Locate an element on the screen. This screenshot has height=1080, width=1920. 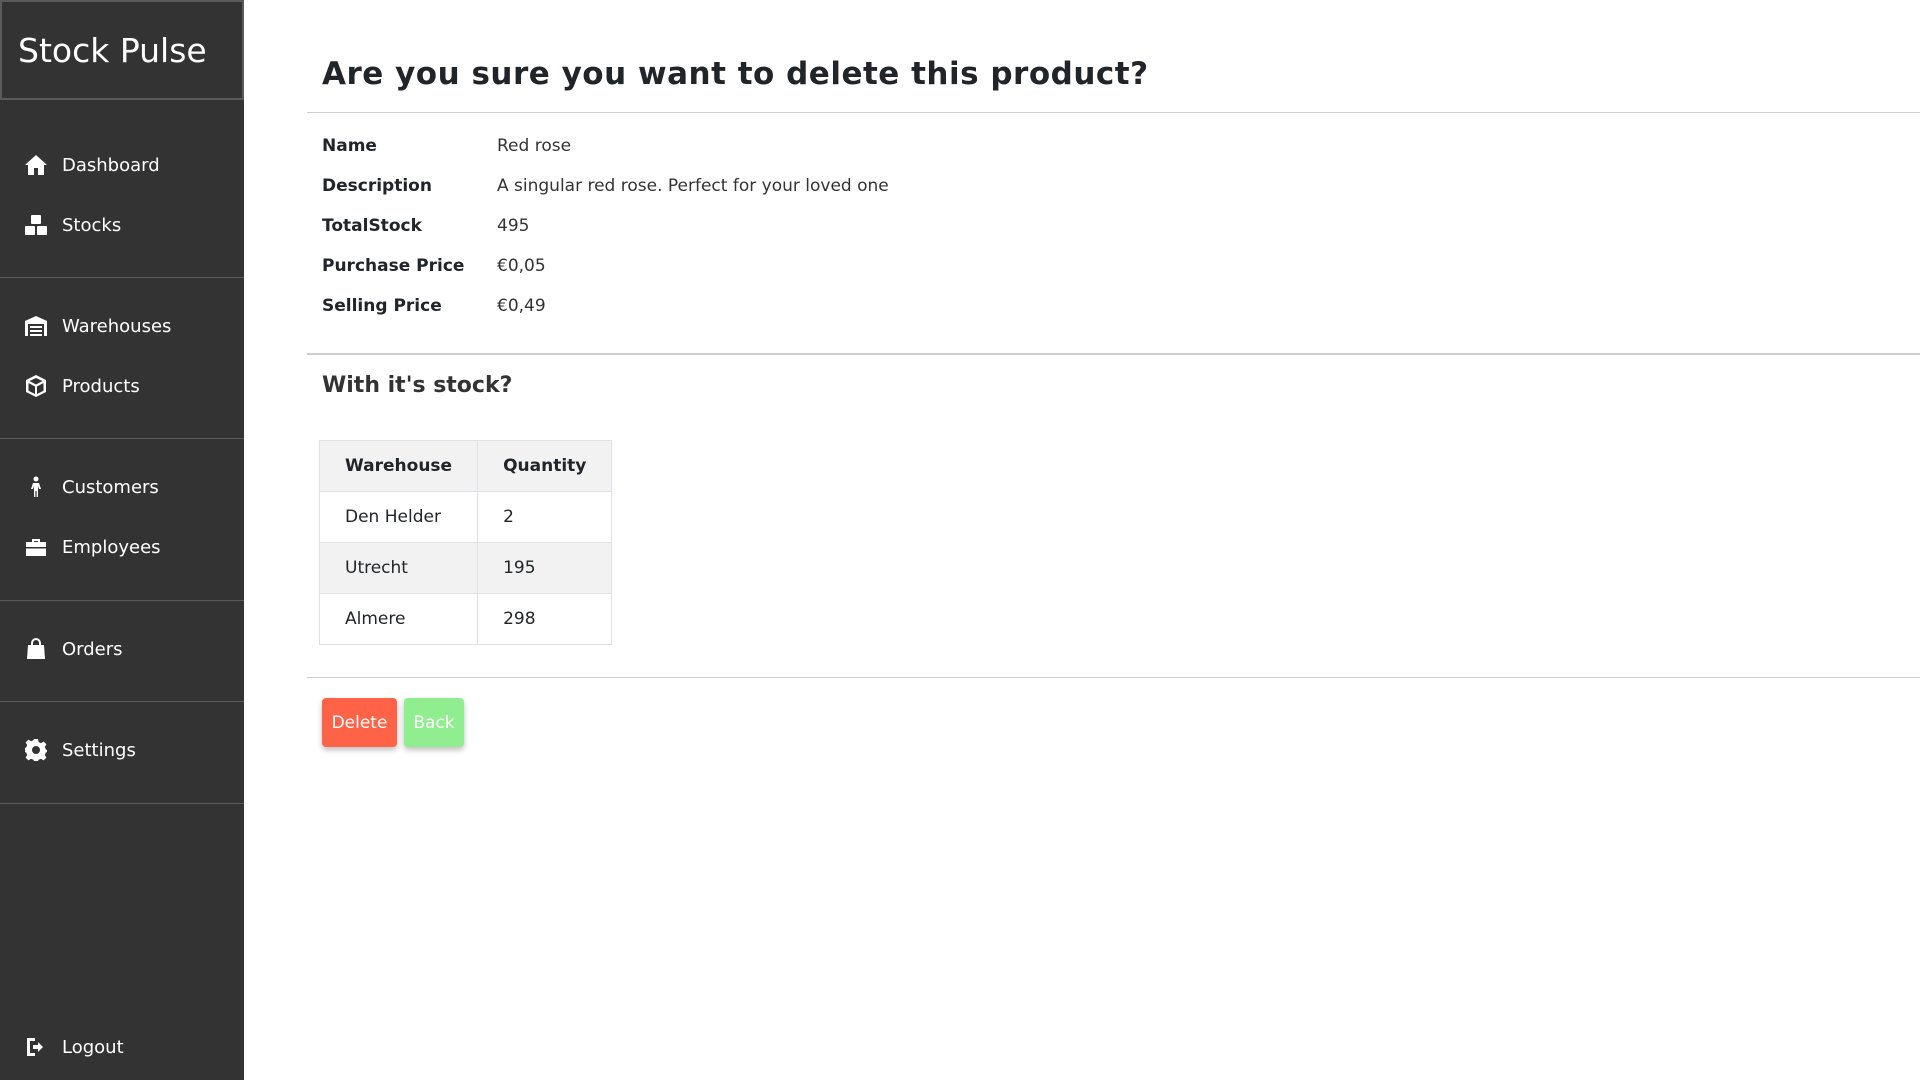
detail-row-purchase-price: Purchase Price €0,05 is located at coordinates (434, 266).